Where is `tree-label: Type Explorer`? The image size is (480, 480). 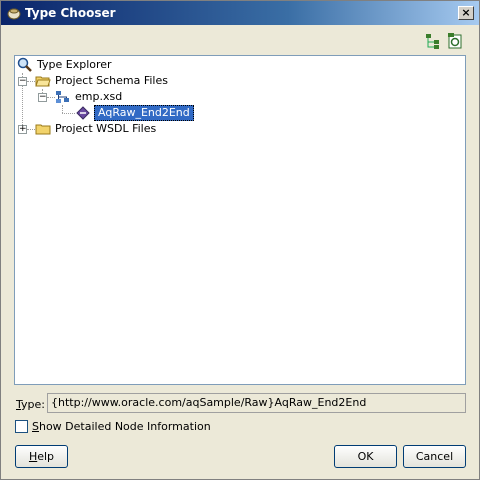
tree-label: Type Explorer is located at coordinates (74, 64).